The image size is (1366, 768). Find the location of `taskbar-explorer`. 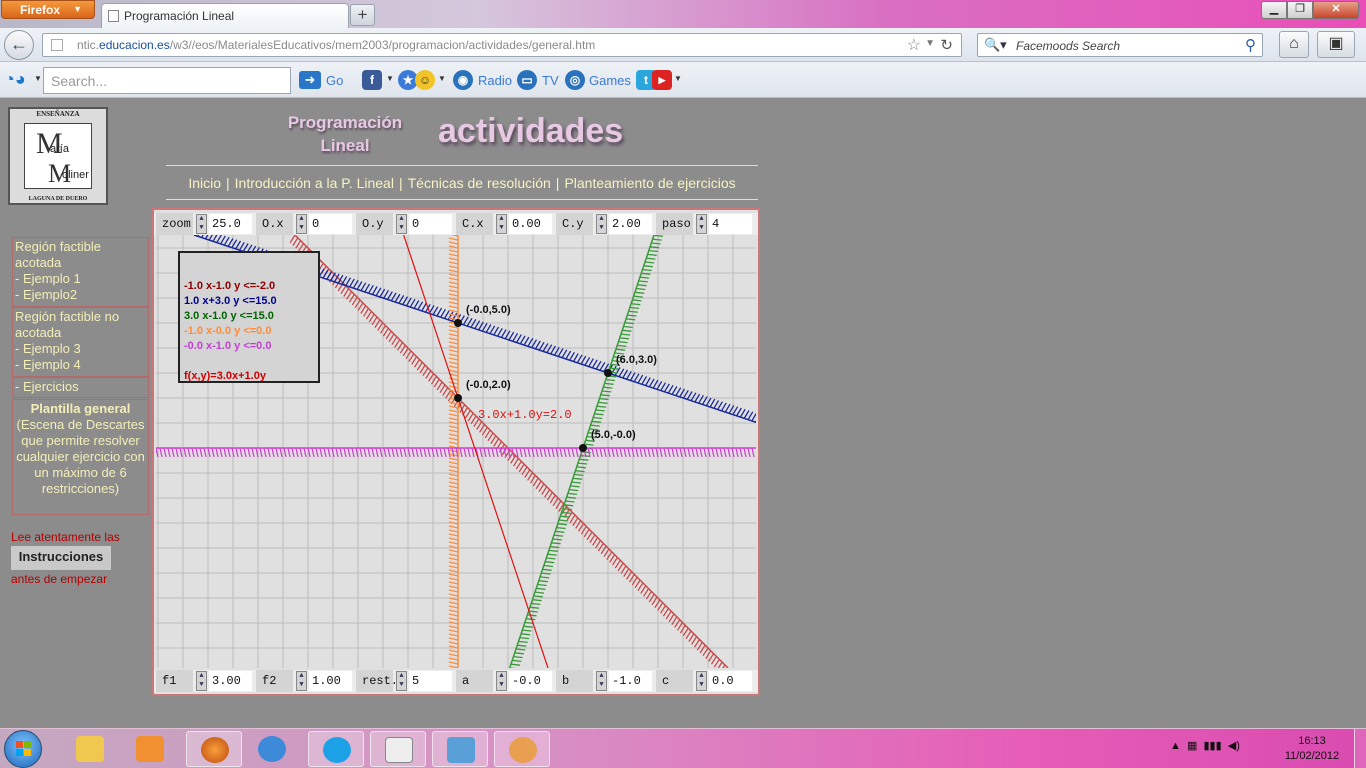

taskbar-explorer is located at coordinates (90, 749).